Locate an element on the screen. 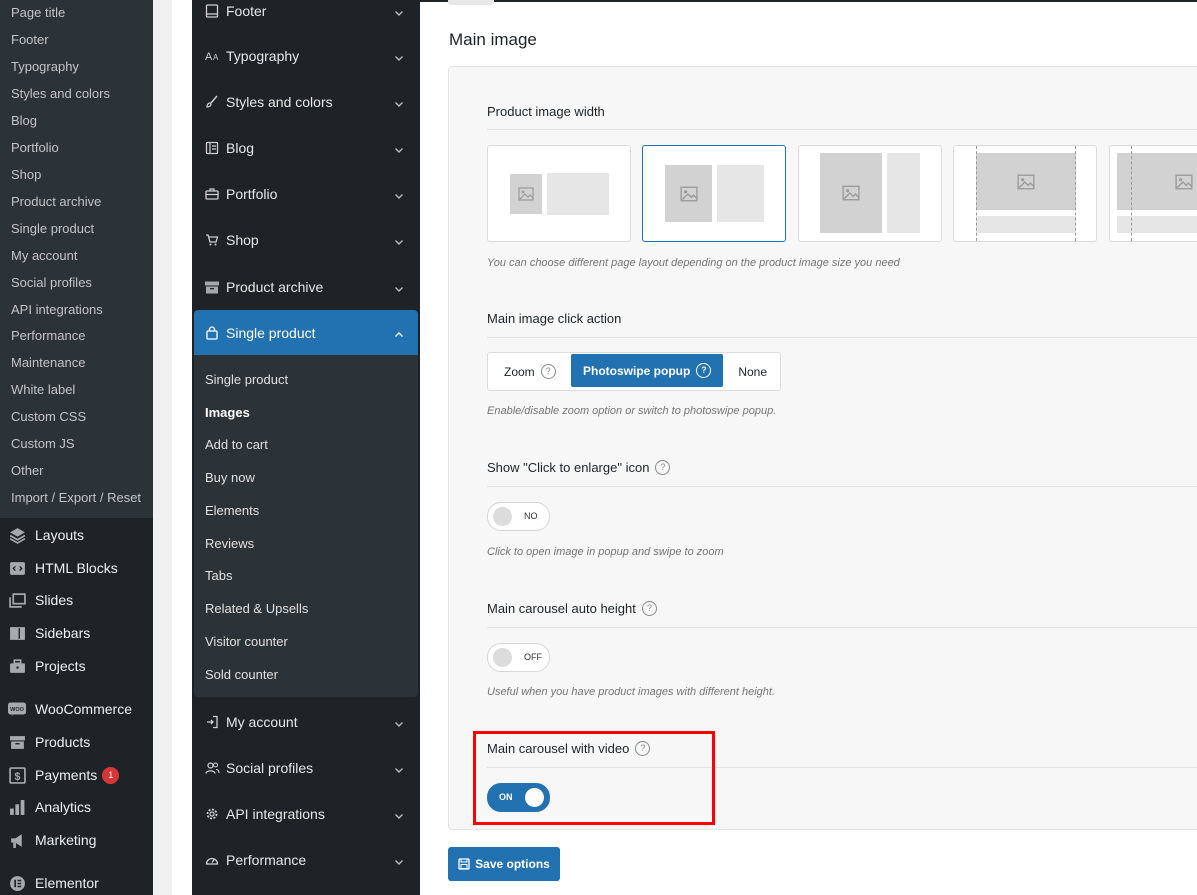  theme-subnav-sold-counter: Sold counter is located at coordinates (241, 675).